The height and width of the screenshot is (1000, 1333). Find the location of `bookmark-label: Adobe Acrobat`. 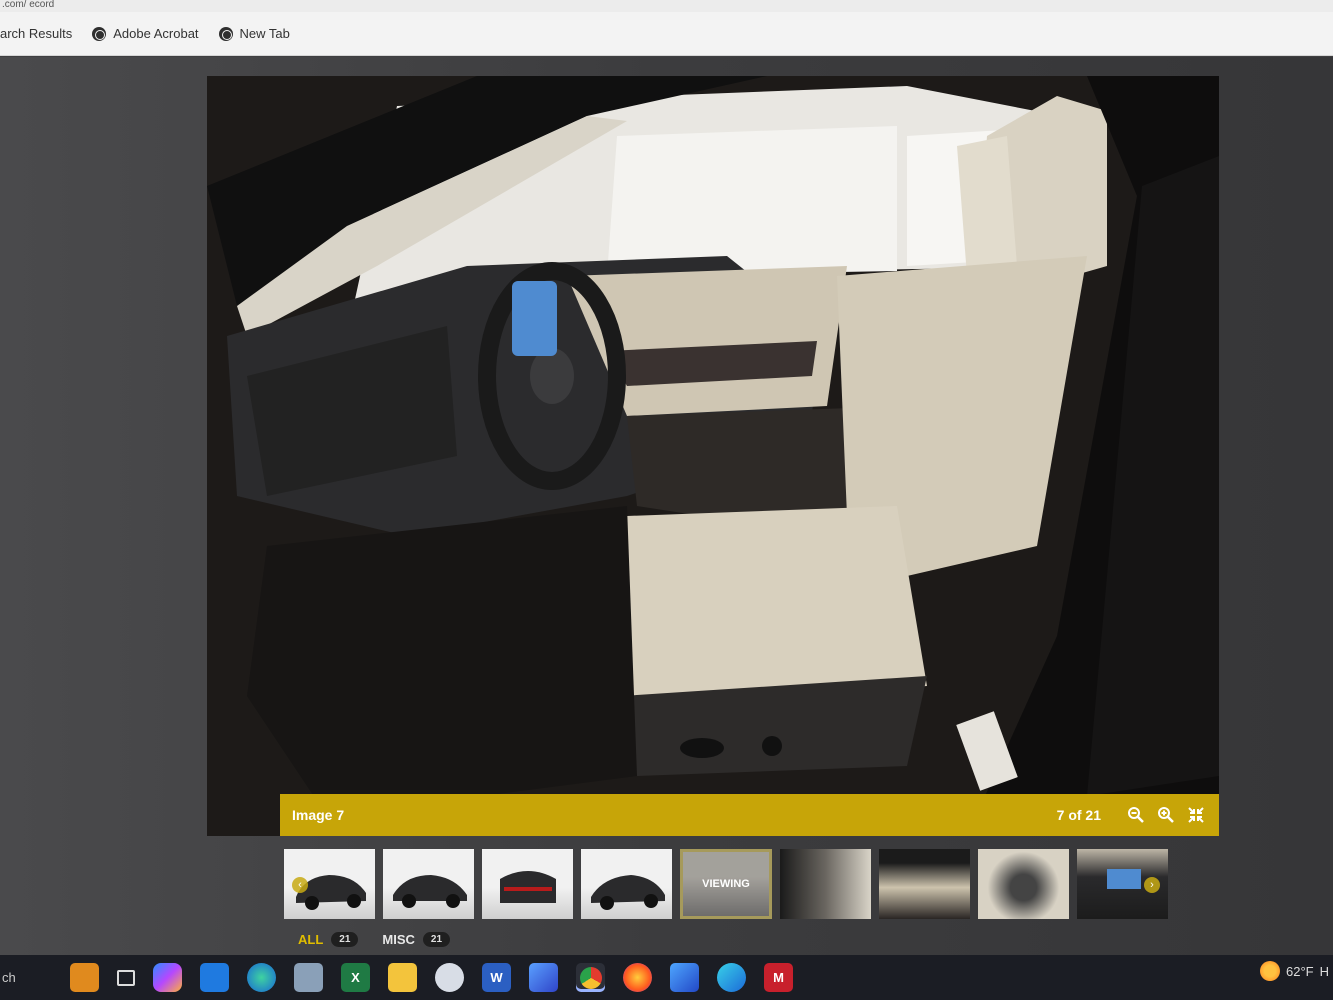

bookmark-label: Adobe Acrobat is located at coordinates (156, 33).